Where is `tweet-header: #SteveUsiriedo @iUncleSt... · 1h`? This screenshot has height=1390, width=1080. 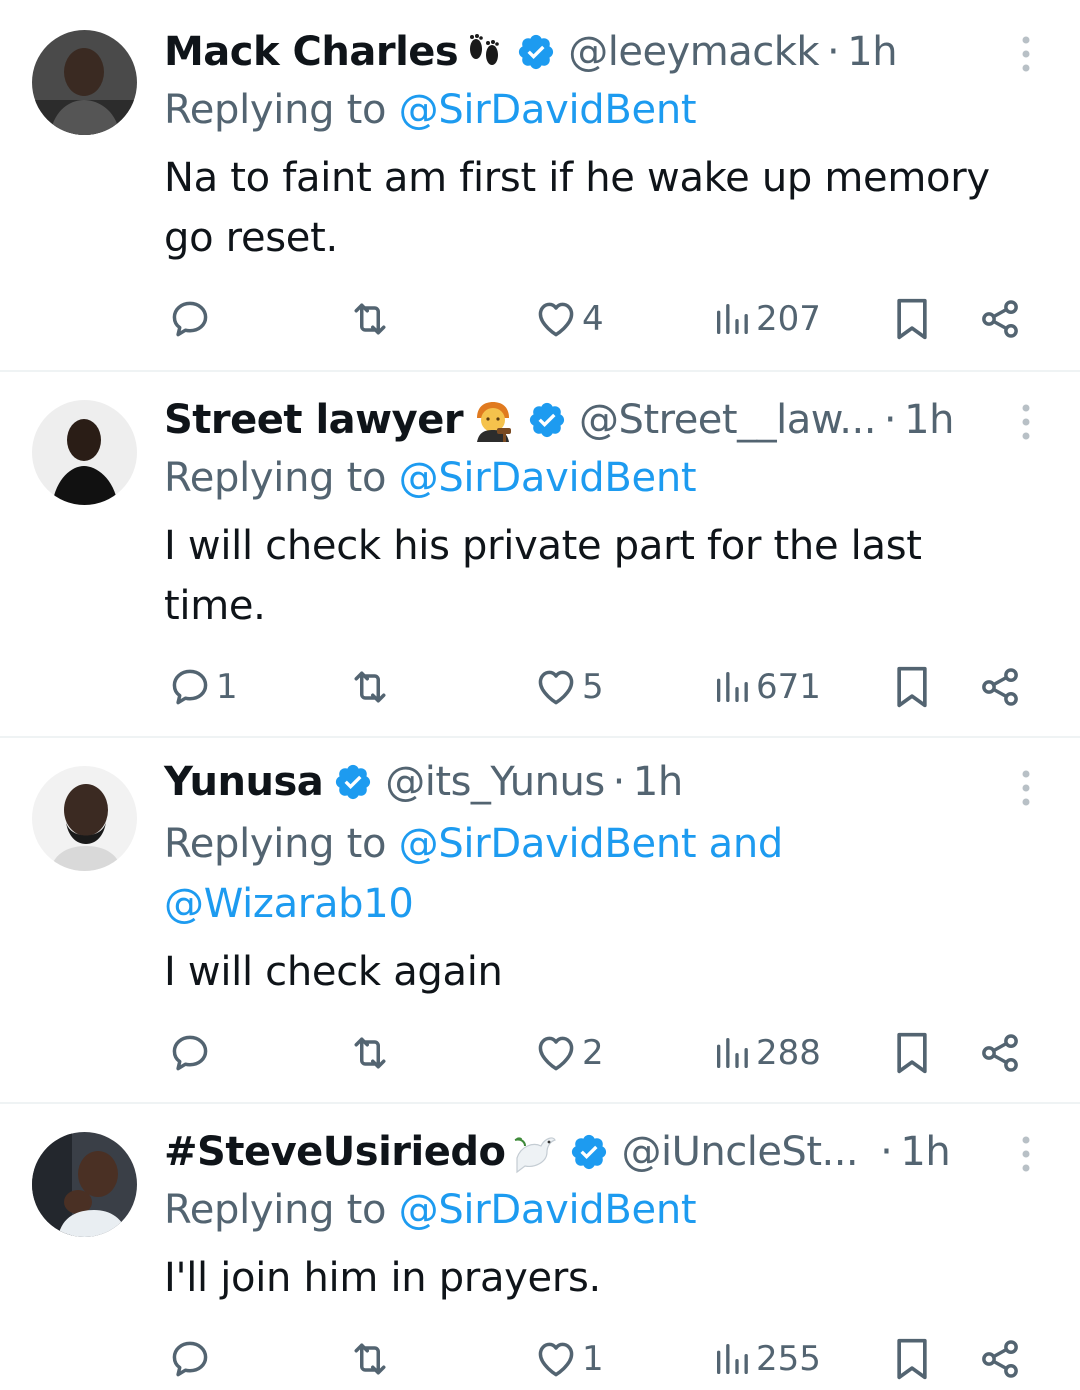 tweet-header: #SteveUsiriedo @iUncleSt... · 1h is located at coordinates (592, 1152).